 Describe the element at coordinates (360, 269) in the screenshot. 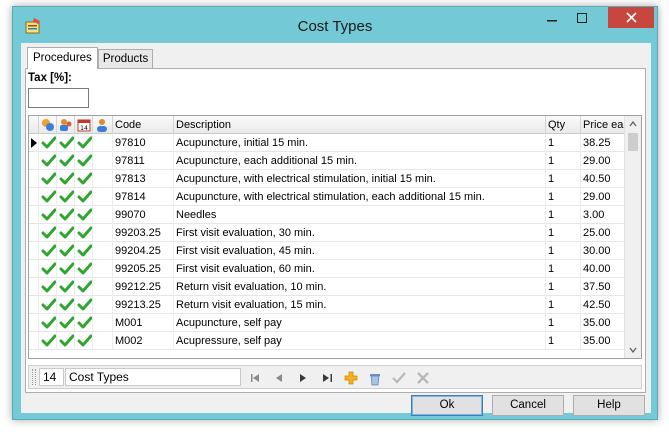

I see `description-cell: First visit evaluation, 60 min.` at that location.